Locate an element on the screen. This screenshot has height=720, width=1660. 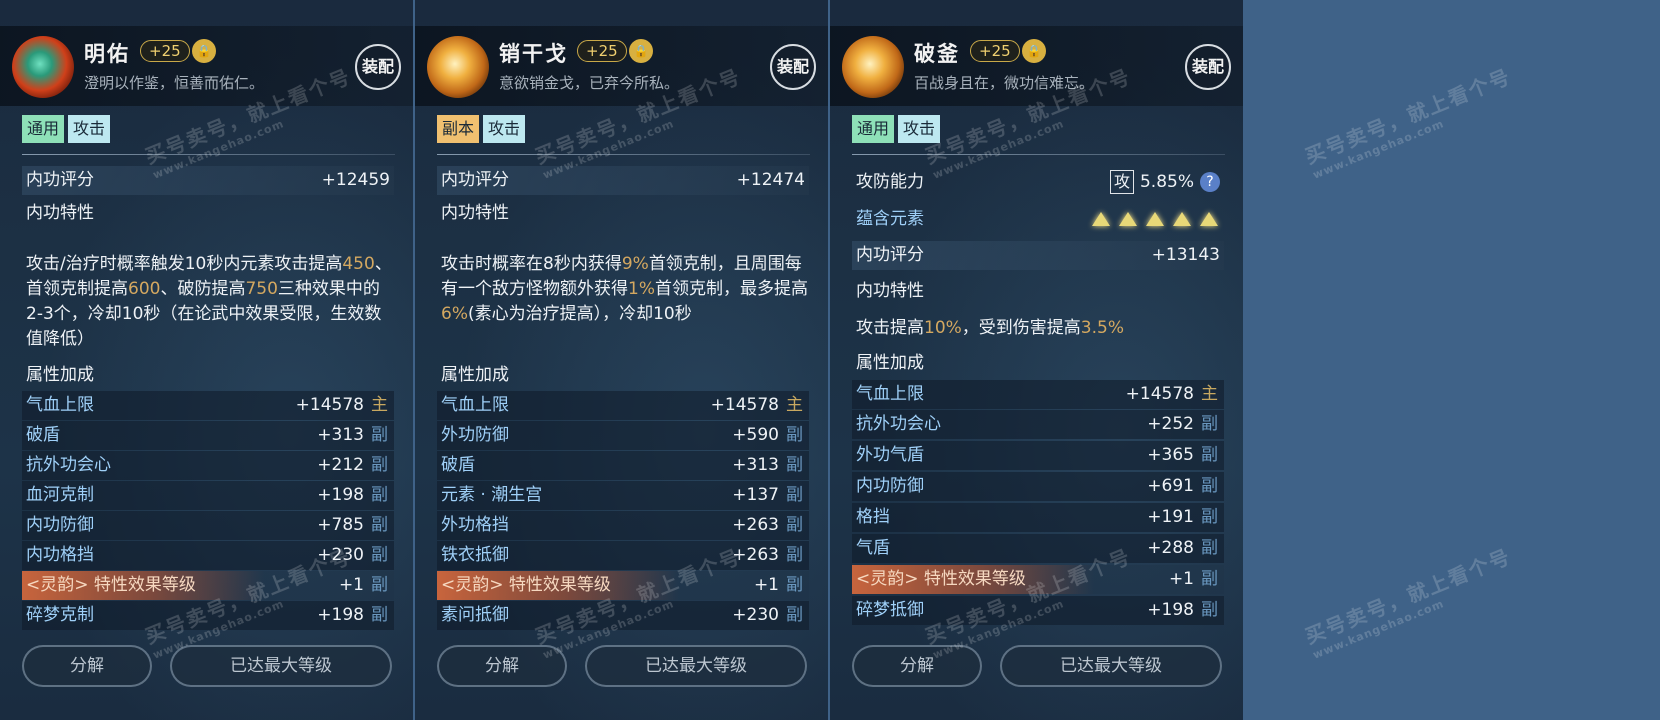
element-label: 蕴含元素 is located at coordinates (890, 219).